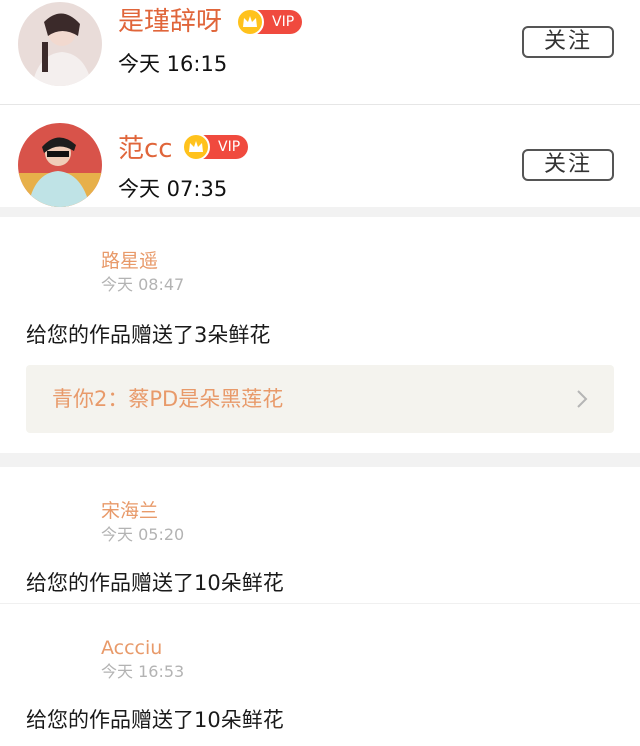 This screenshot has width=640, height=746. What do you see at coordinates (143, 284) in the screenshot?
I see `gift-time: 今天 08:47` at bounding box center [143, 284].